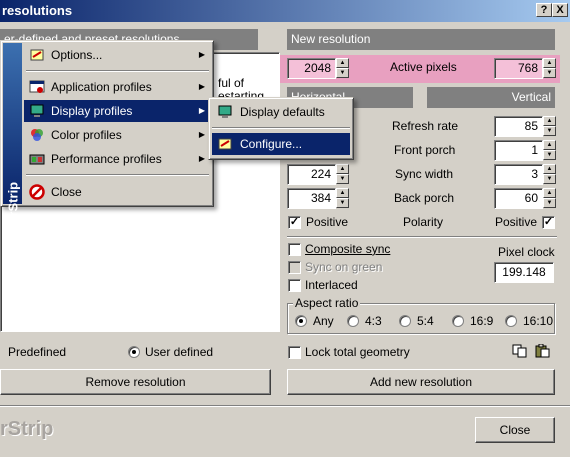 Image resolution: width=570 pixels, height=457 pixels. What do you see at coordinates (311, 174) in the screenshot?
I see `sync-width-h-field: 224` at bounding box center [311, 174].